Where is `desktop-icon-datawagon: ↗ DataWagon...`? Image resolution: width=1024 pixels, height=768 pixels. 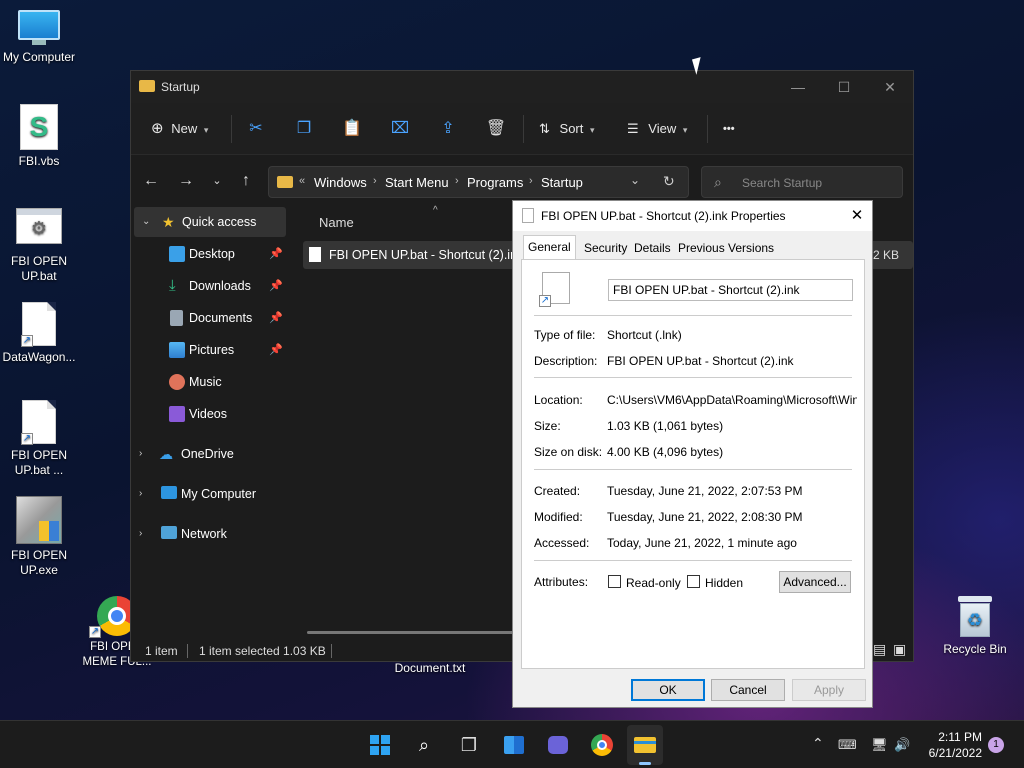 desktop-icon-datawagon: ↗ DataWagon... is located at coordinates (39, 333).